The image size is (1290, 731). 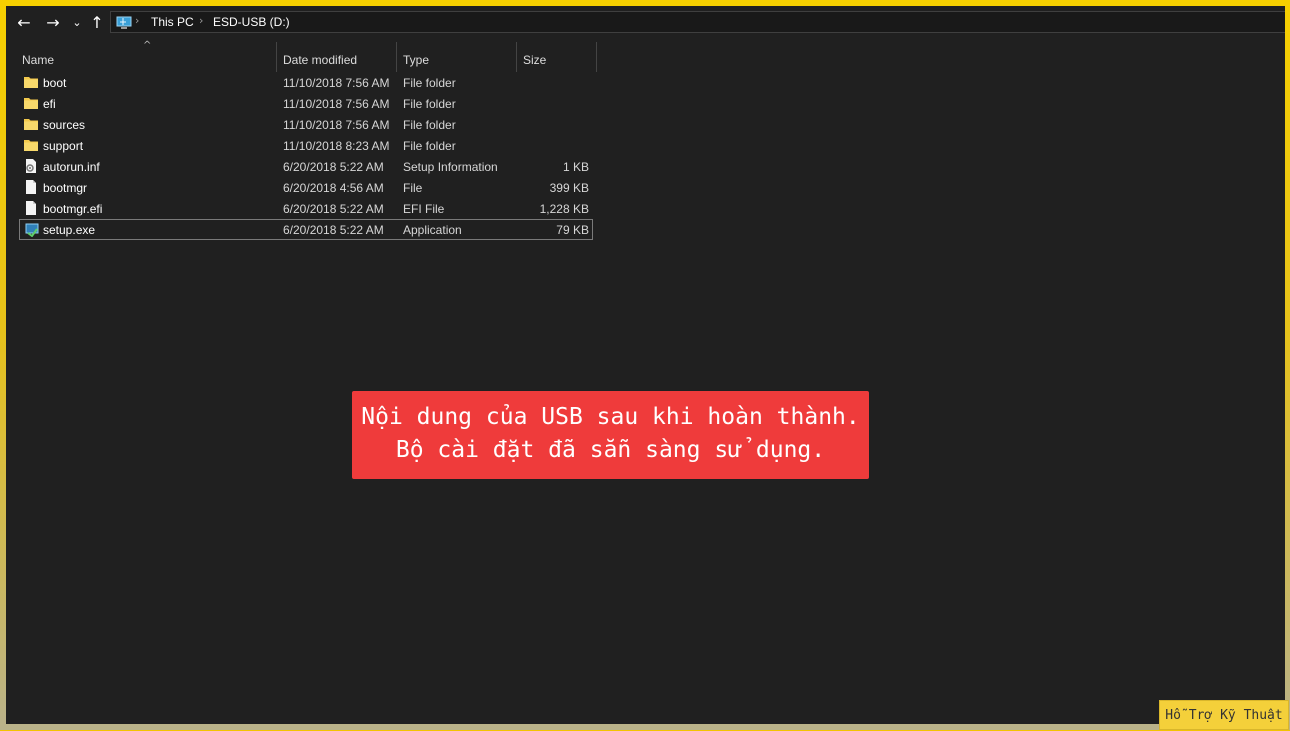 I want to click on arrow-up-icon: ↑, so click(x=97, y=22).